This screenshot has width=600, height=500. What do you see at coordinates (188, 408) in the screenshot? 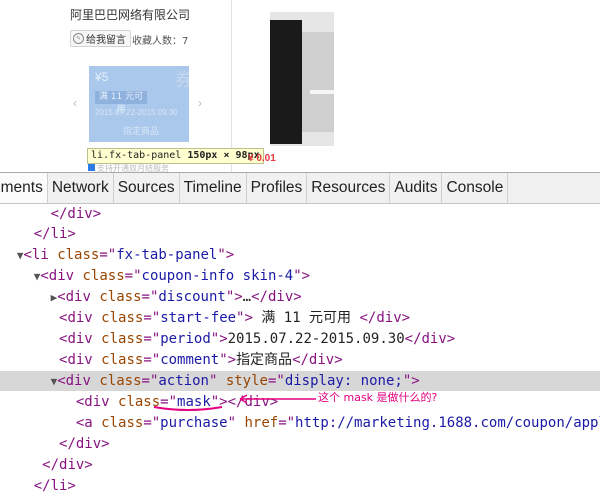
I see `annotation-underline` at bounding box center [188, 408].